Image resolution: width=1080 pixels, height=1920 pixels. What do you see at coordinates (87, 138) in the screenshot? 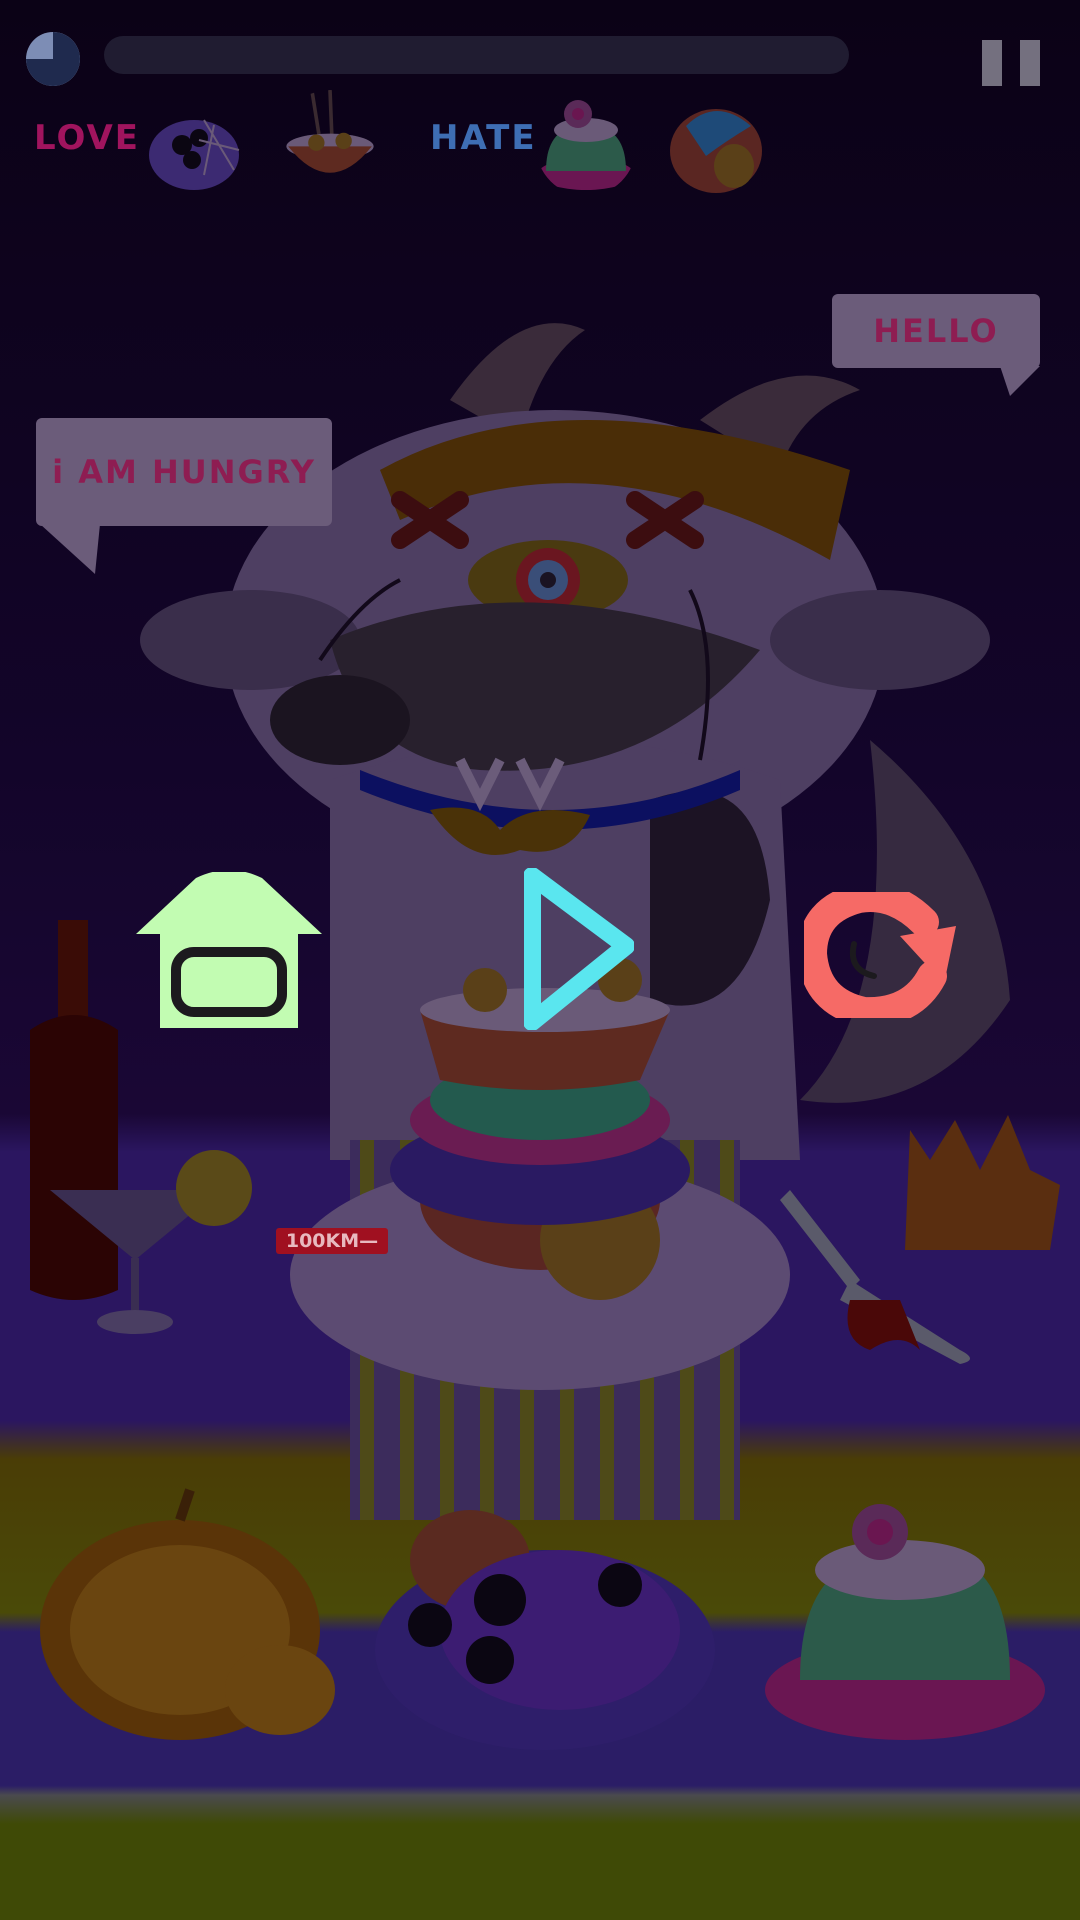
I see `love-label: LOVE` at bounding box center [87, 138].